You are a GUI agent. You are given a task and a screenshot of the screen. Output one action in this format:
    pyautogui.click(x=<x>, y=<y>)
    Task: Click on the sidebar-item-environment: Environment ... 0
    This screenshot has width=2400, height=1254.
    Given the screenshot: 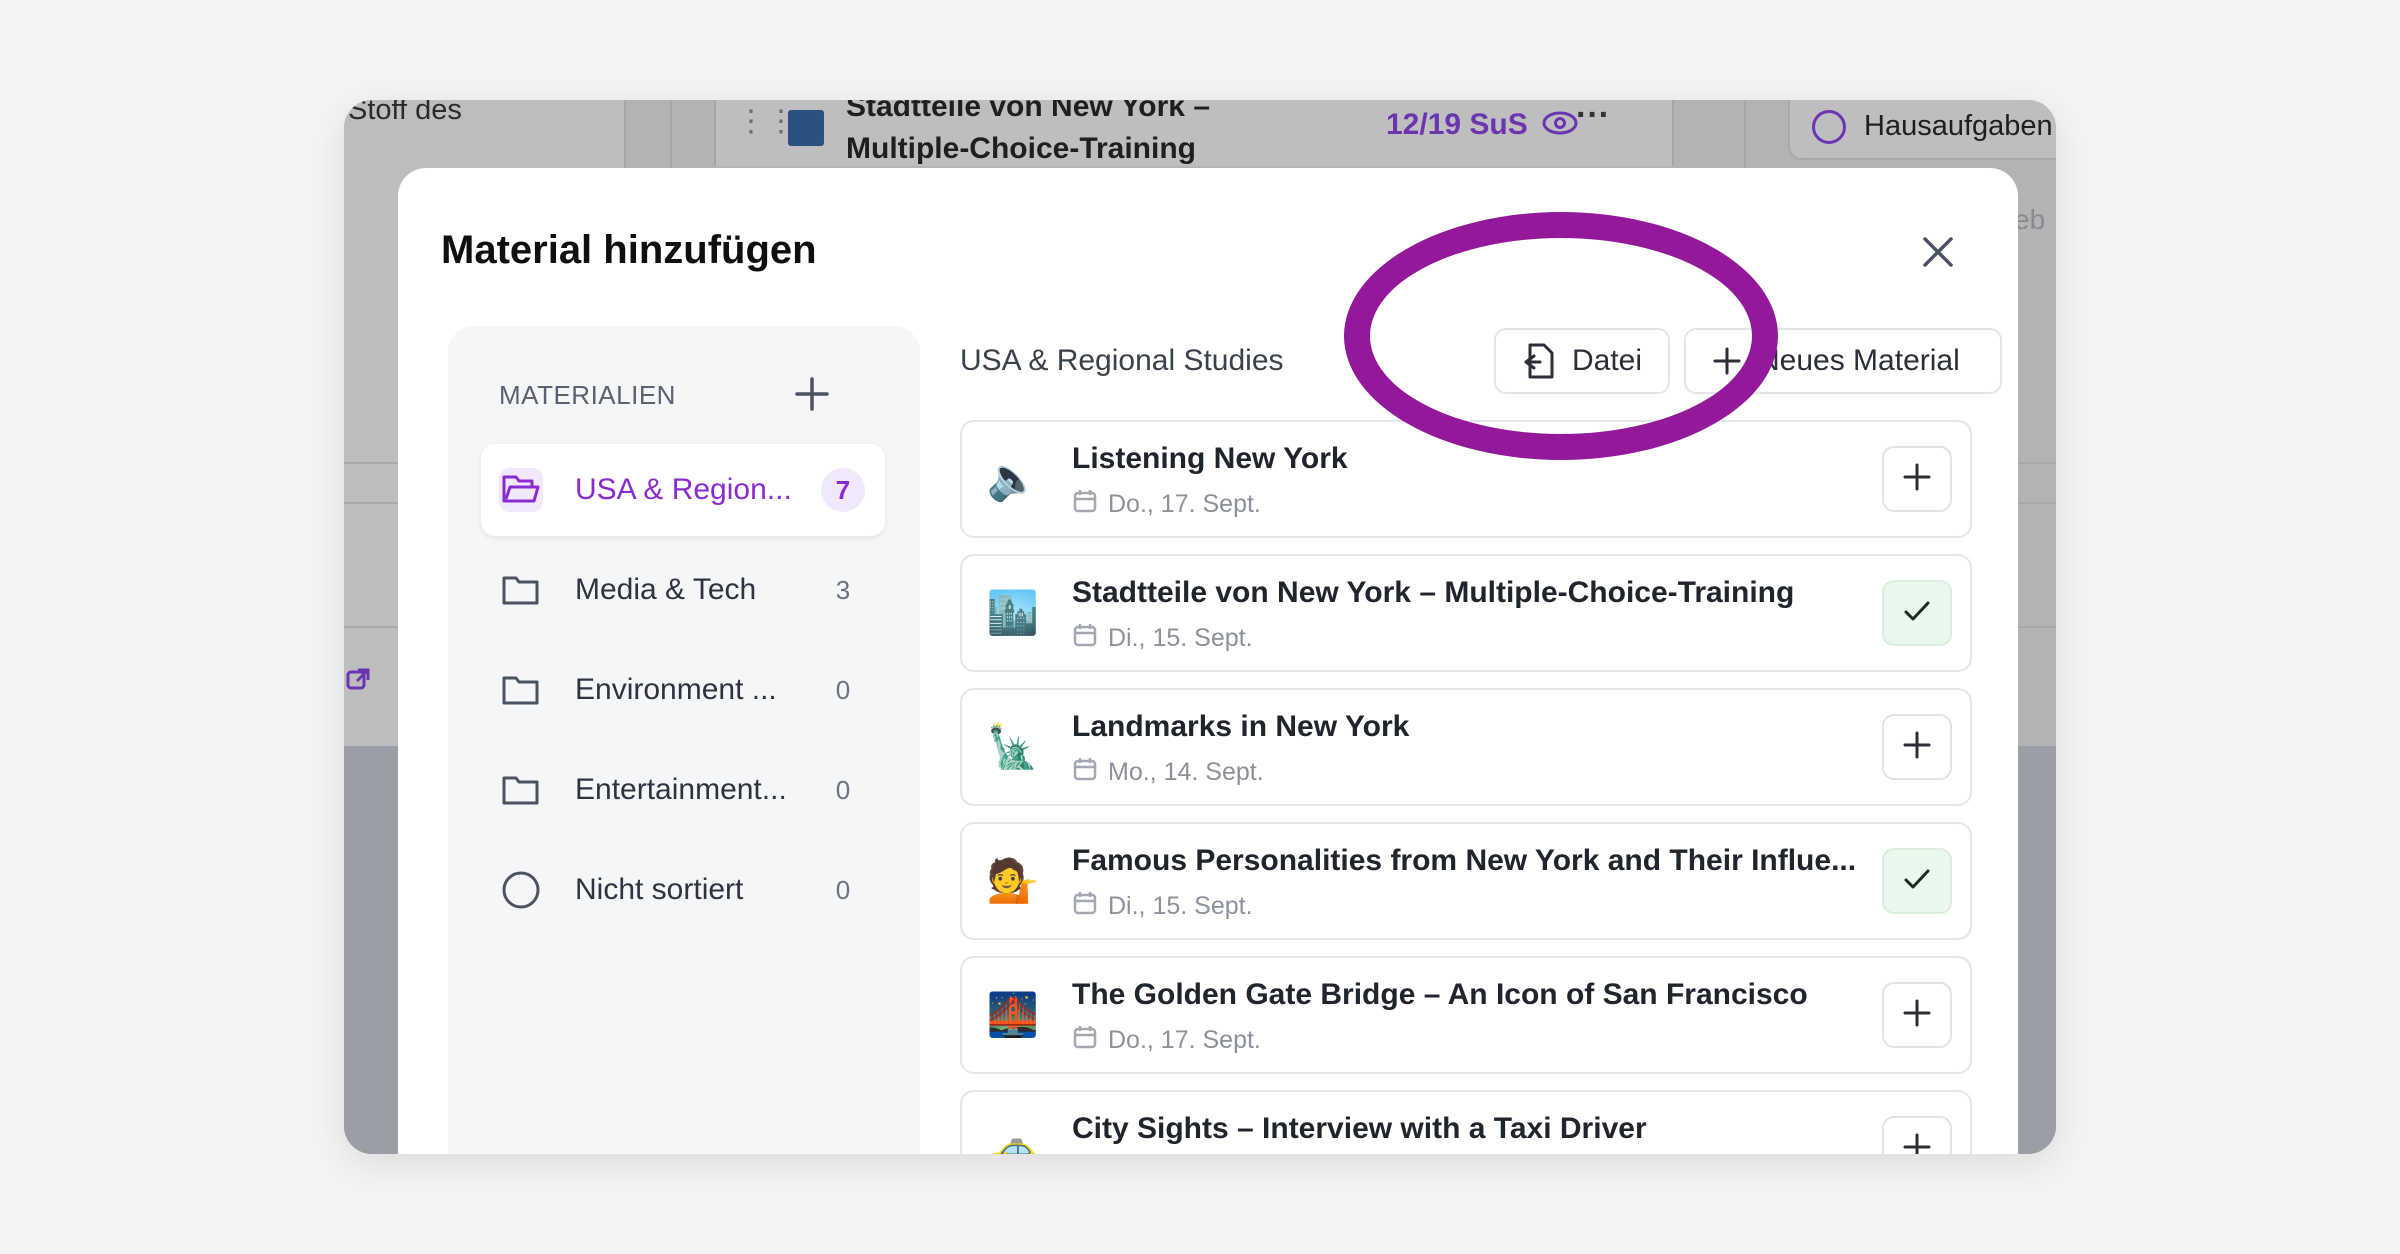 What is the action you would take?
    pyautogui.click(x=683, y=690)
    